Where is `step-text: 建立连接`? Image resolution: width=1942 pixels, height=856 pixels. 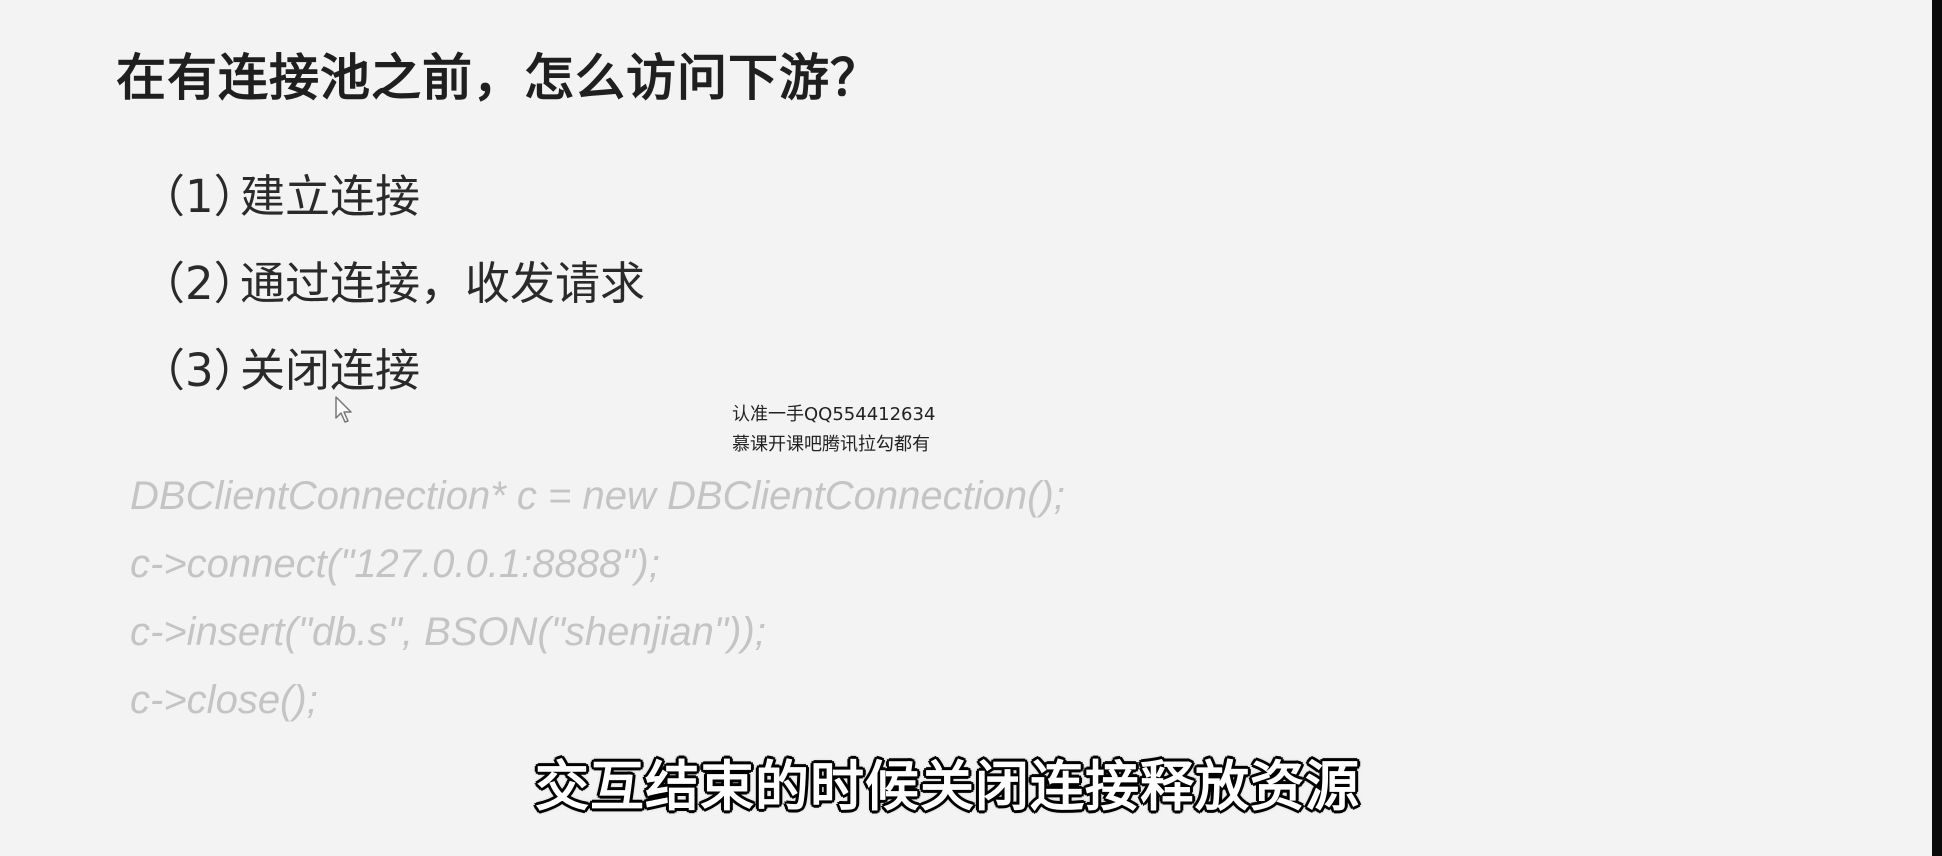 step-text: 建立连接 is located at coordinates (330, 196).